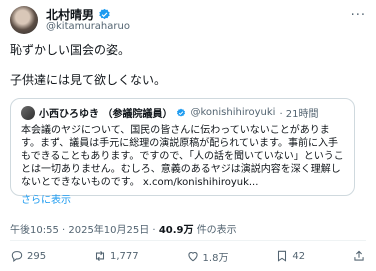 This screenshot has height=271, width=376. What do you see at coordinates (17, 257) in the screenshot?
I see `reply-icon` at bounding box center [17, 257].